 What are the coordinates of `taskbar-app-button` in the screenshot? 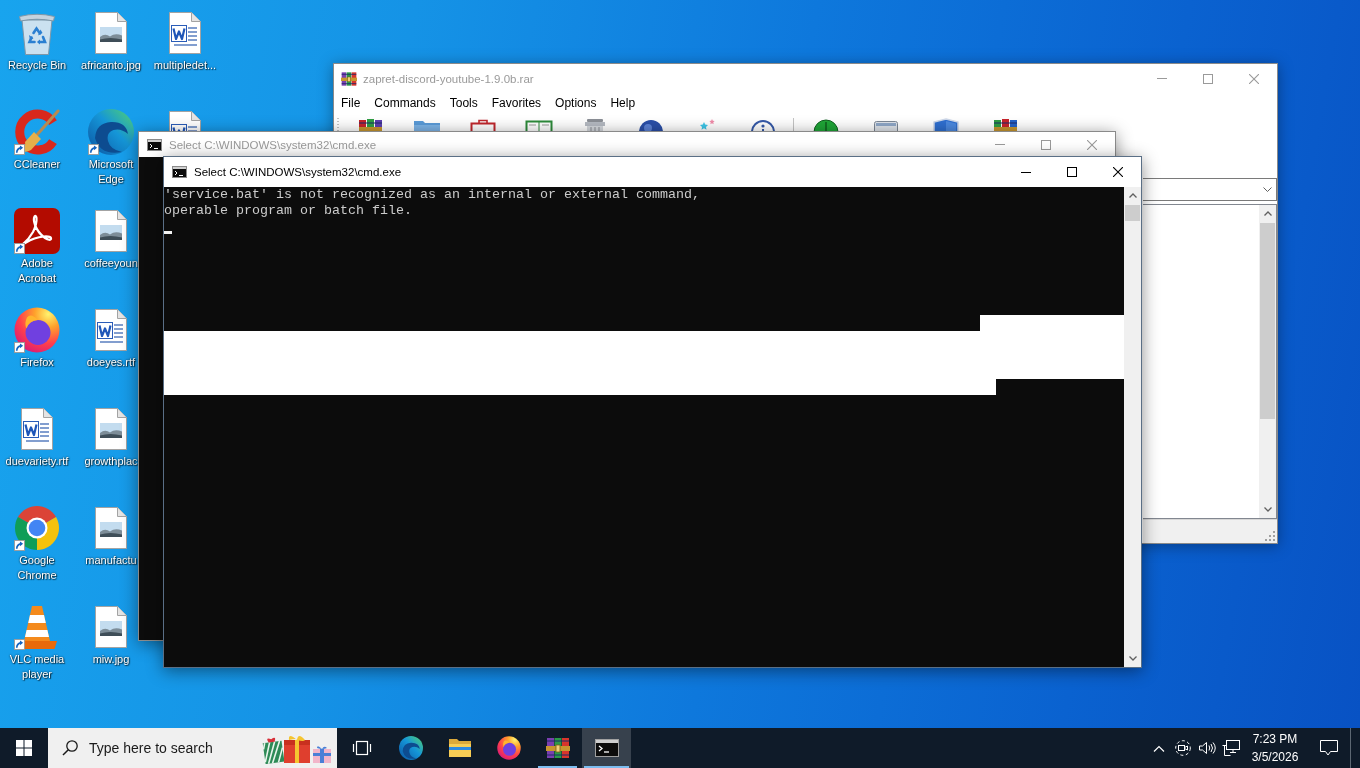 It's located at (606, 748).